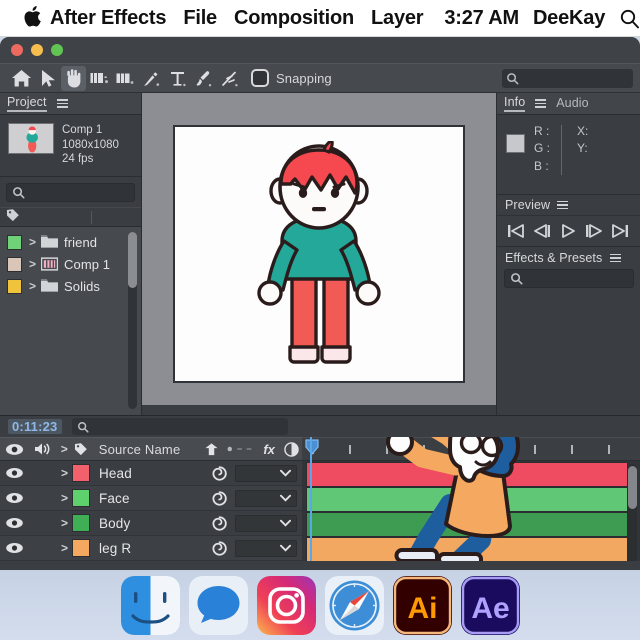 Image resolution: width=640 pixels, height=640 pixels. I want to click on puppet-pin-icon, so click(229, 78).